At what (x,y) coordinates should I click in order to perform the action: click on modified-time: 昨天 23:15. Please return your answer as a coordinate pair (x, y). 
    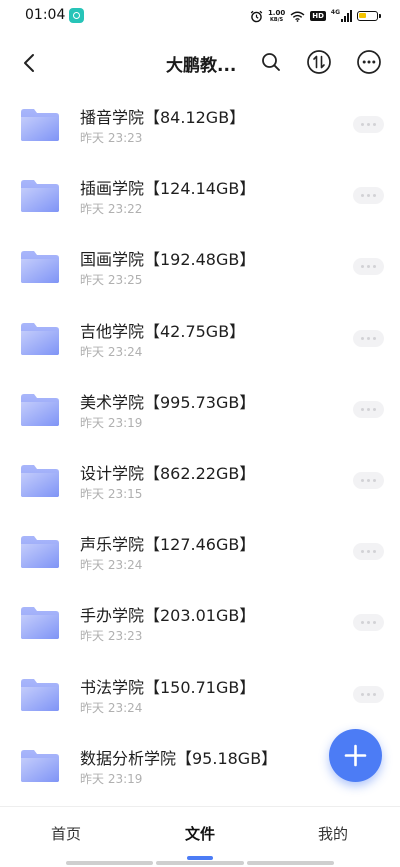
    Looking at the image, I should click on (111, 493).